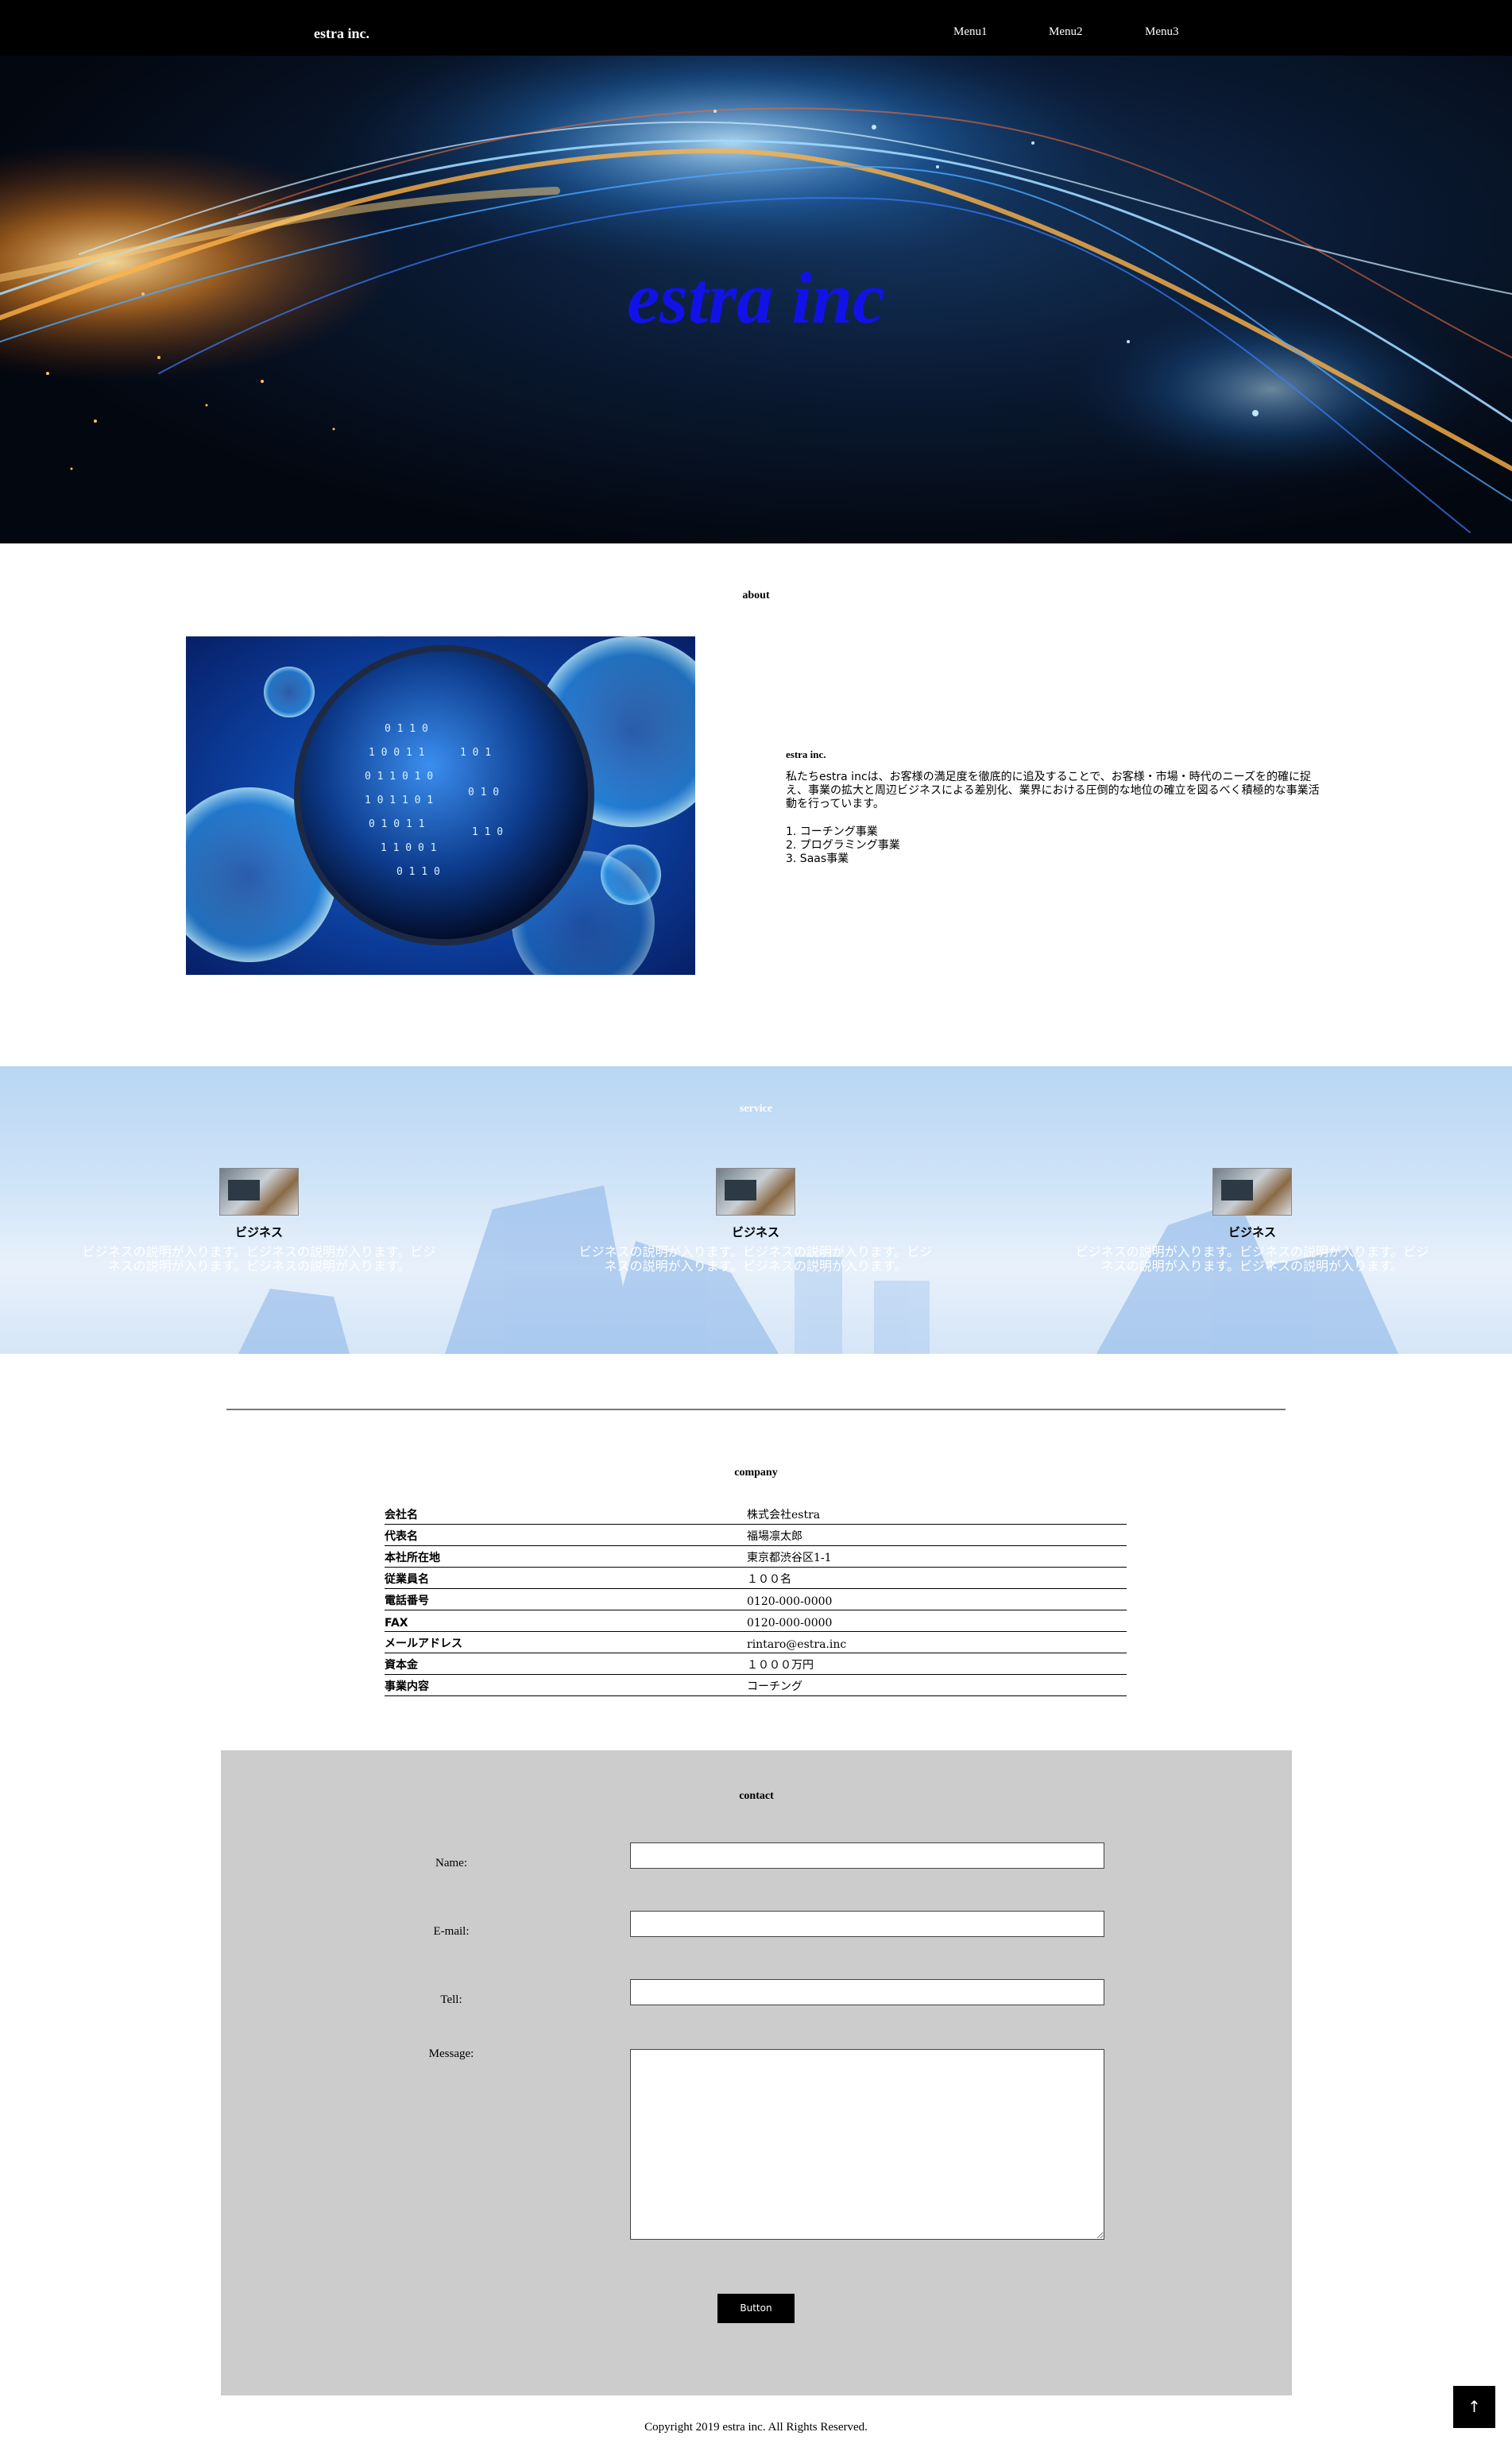 This screenshot has height=2459, width=1512. What do you see at coordinates (566, 1513) in the screenshot?
I see `table-key: 会社名` at bounding box center [566, 1513].